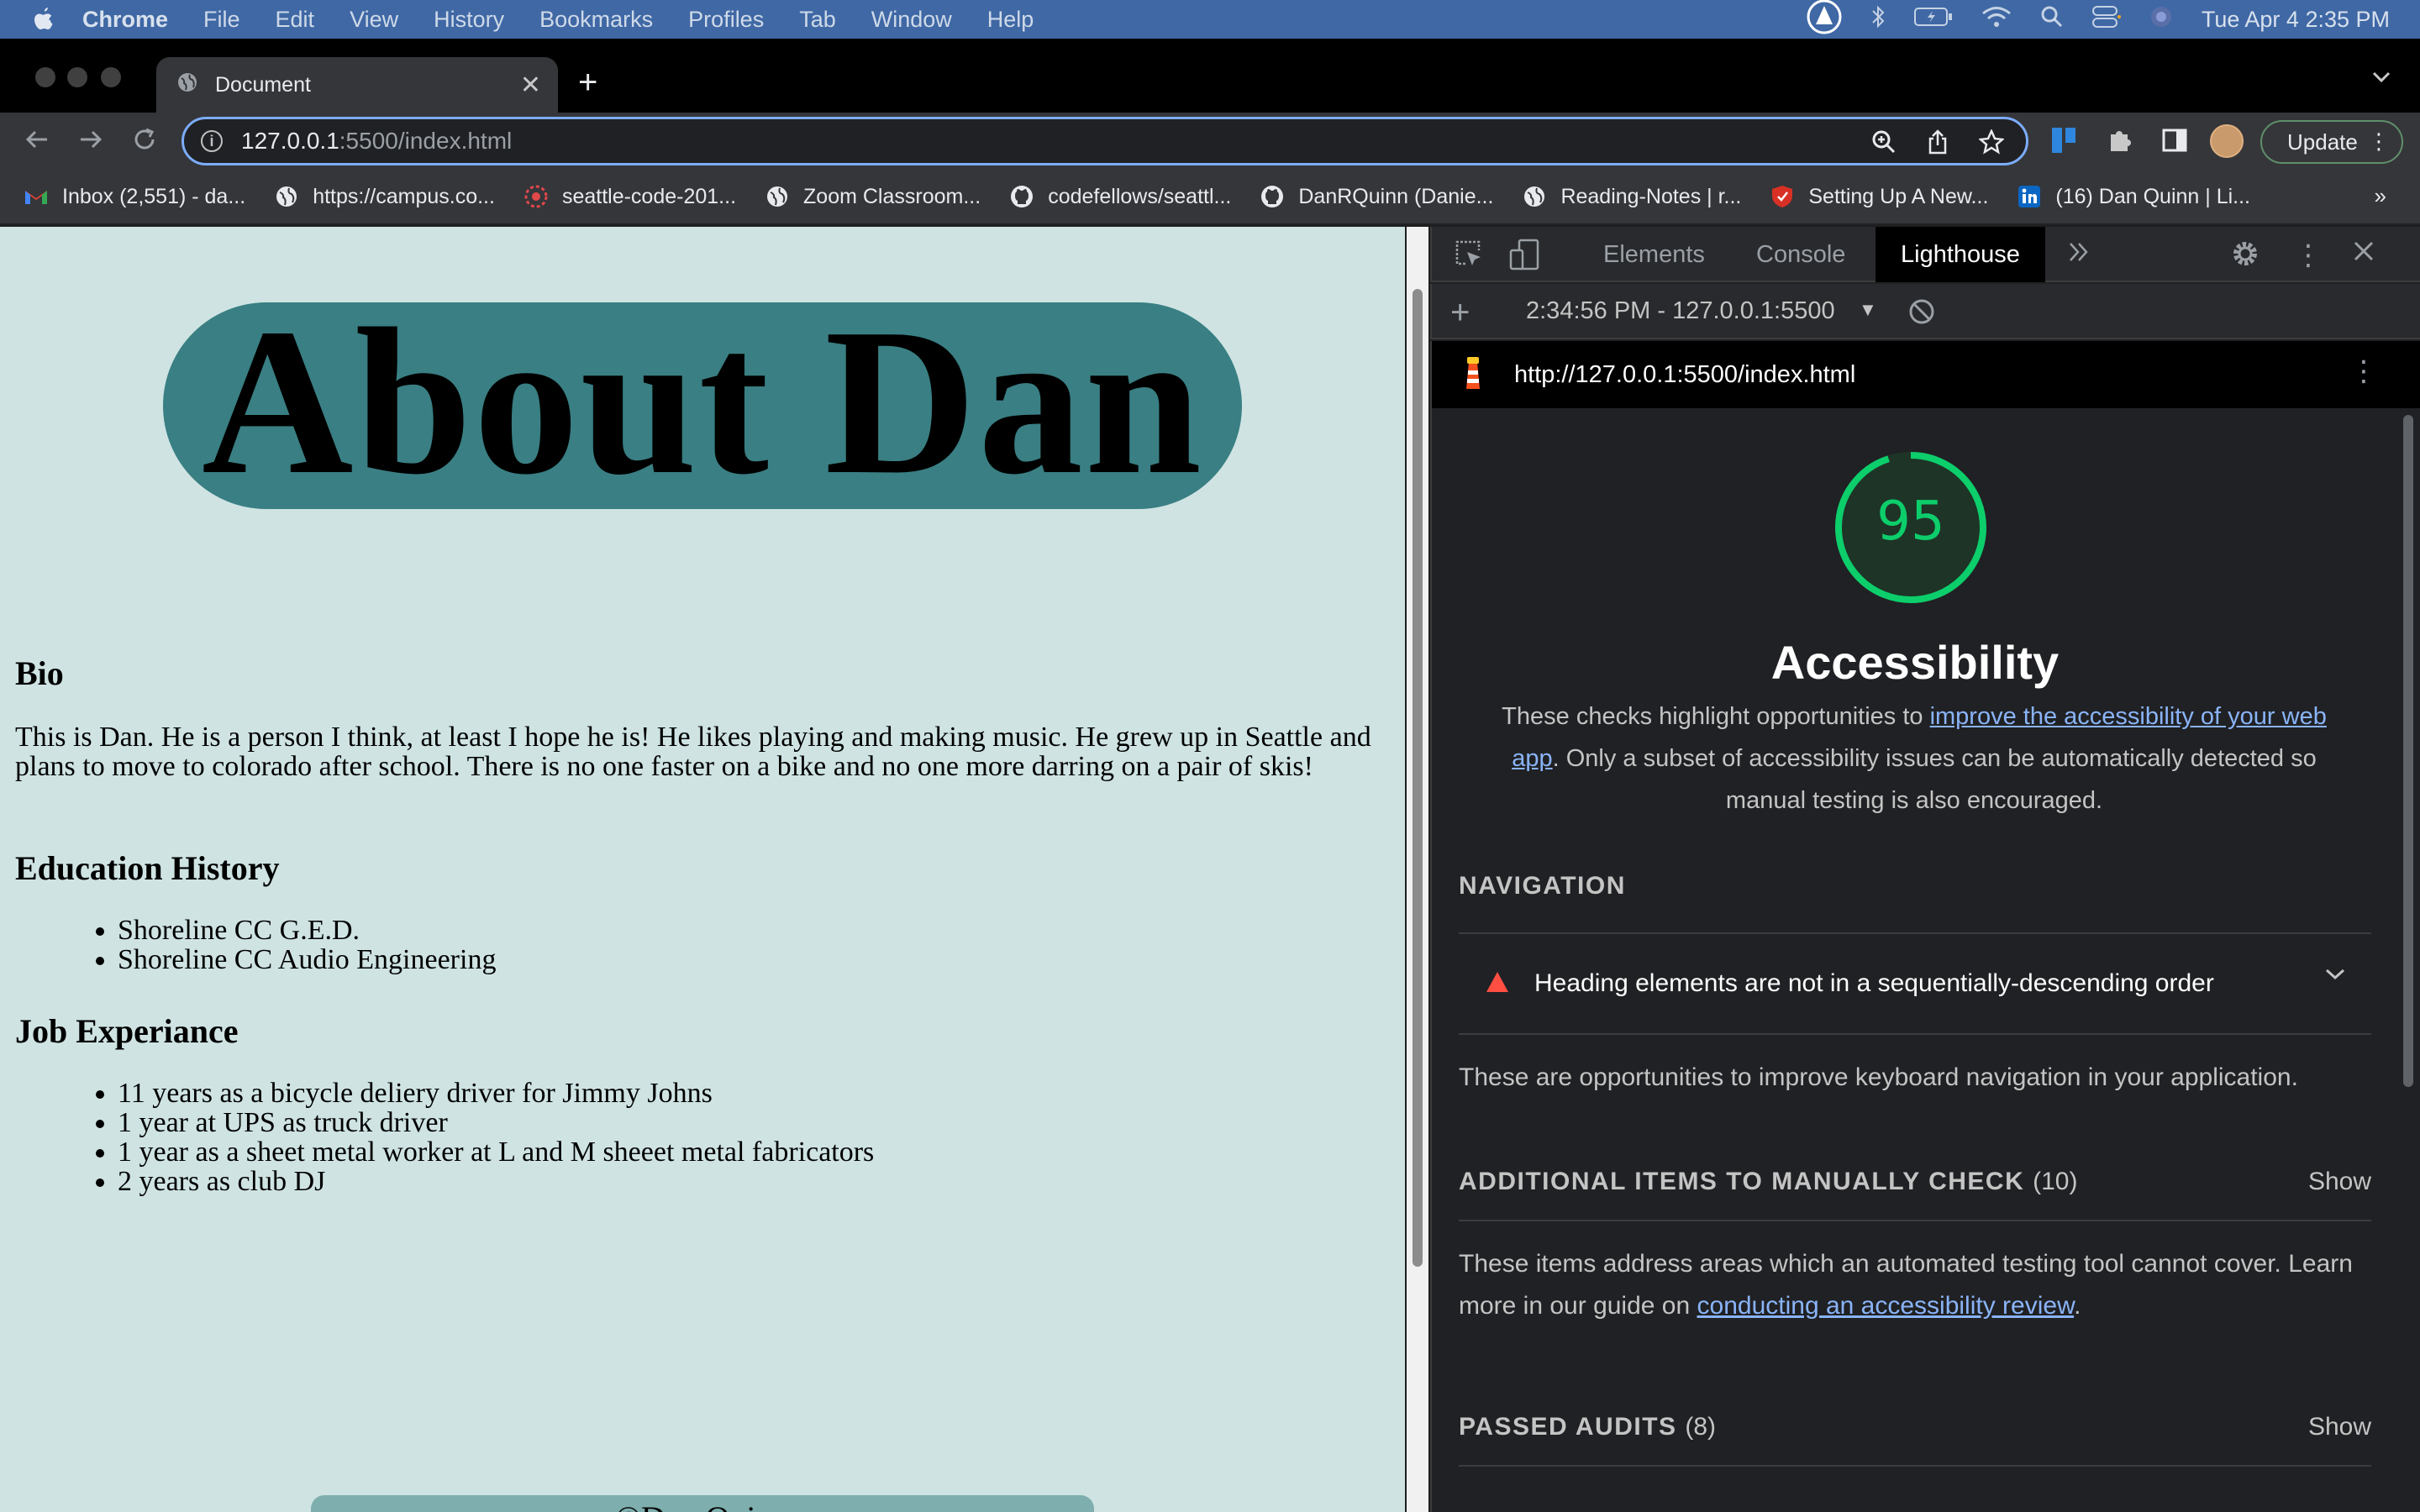 Image resolution: width=2420 pixels, height=1512 pixels. What do you see at coordinates (111, 77) in the screenshot?
I see `window-zoom-button` at bounding box center [111, 77].